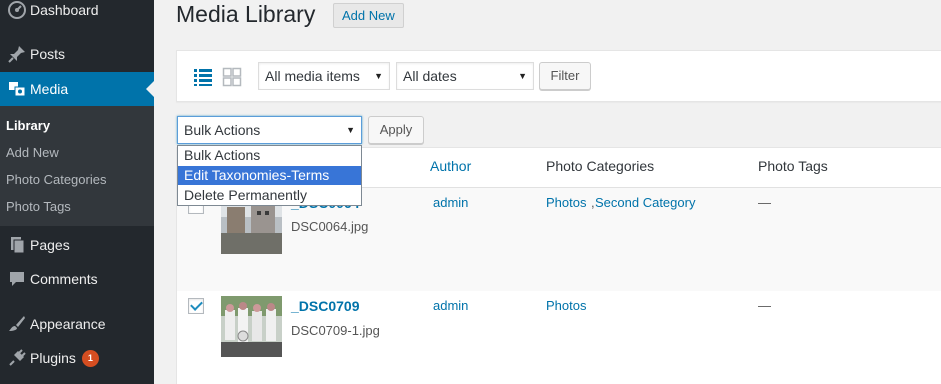  I want to click on sidebar-item-label: Comments, so click(64, 279).